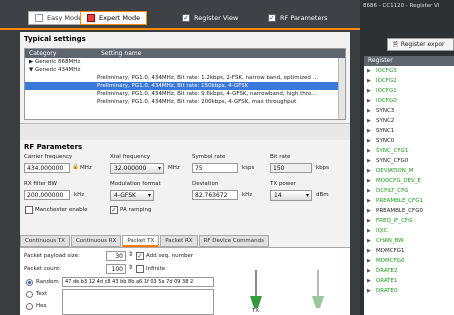 The image size is (454, 315). What do you see at coordinates (234, 241) in the screenshot?
I see `tab-rf-device-commands: RF Device Commands` at bounding box center [234, 241].